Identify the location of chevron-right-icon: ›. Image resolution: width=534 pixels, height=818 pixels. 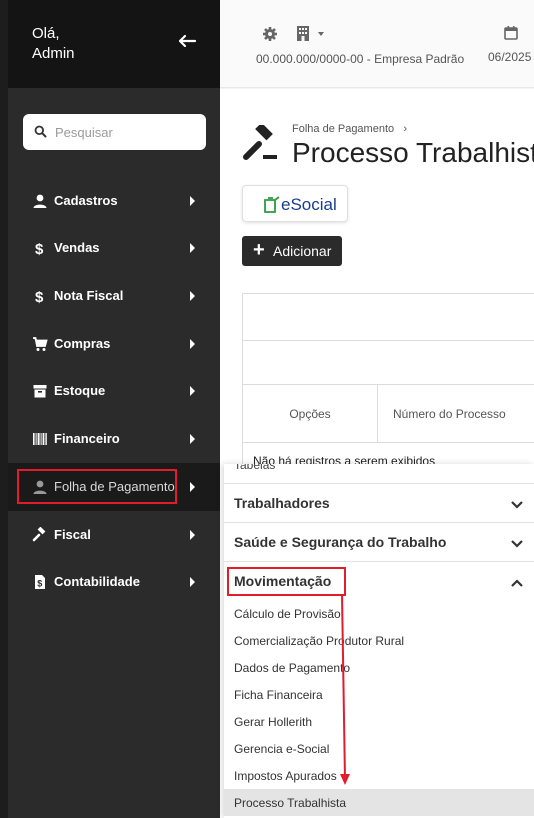
(402, 129).